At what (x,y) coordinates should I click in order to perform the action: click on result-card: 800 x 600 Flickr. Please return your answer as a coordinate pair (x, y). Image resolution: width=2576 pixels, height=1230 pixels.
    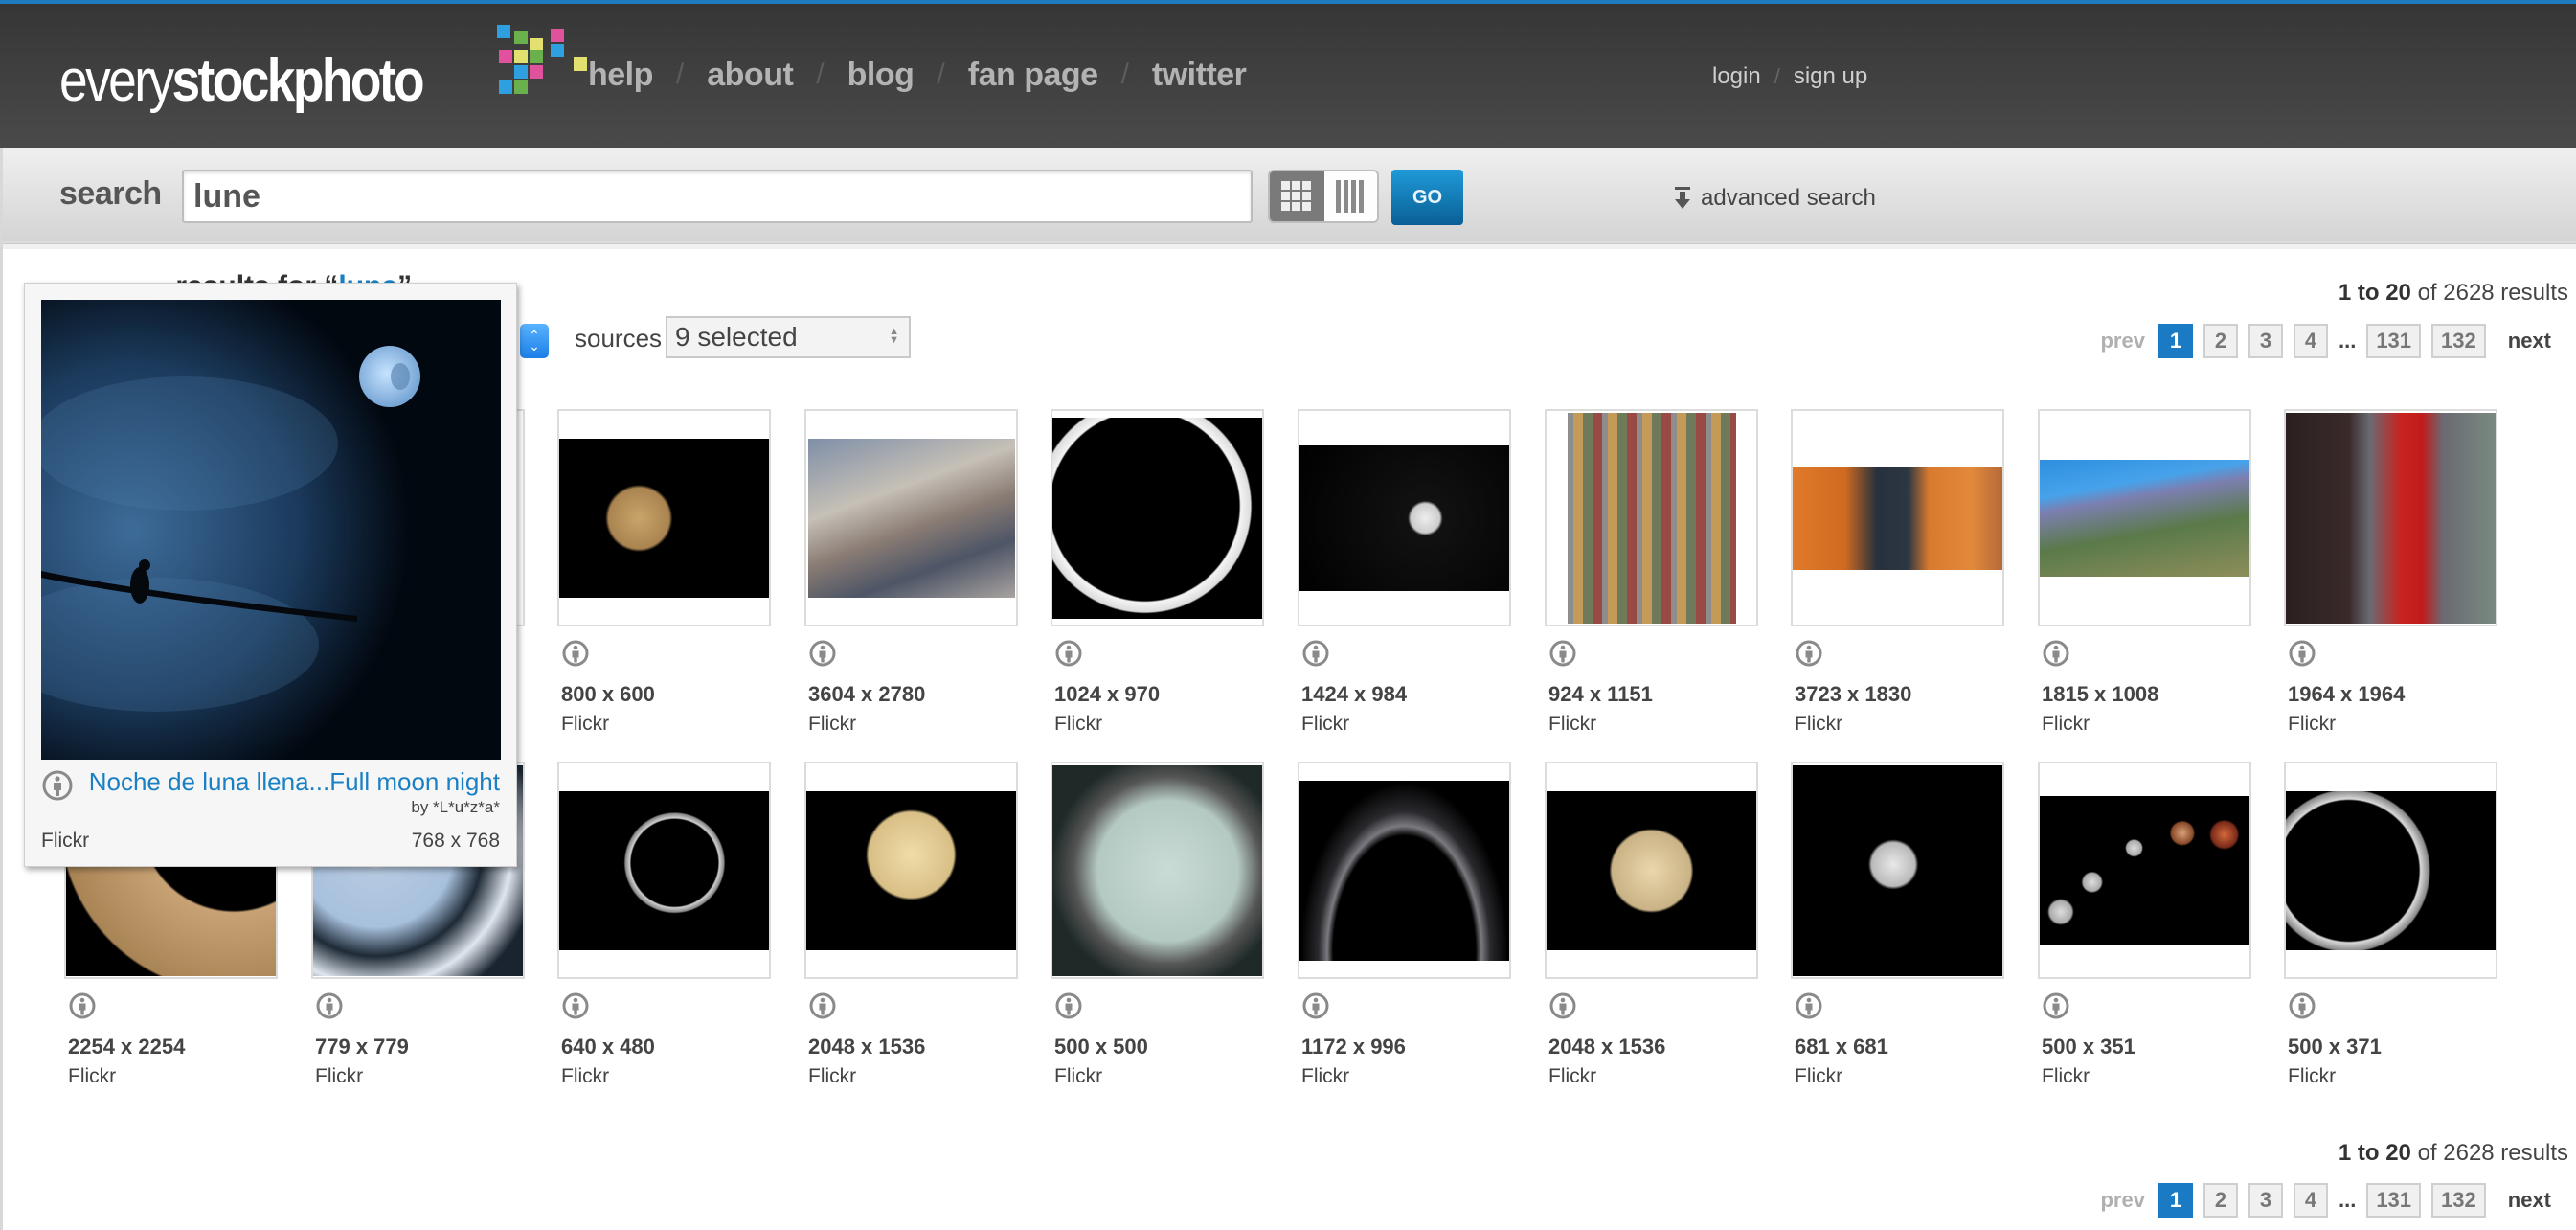
    Looking at the image, I should click on (664, 577).